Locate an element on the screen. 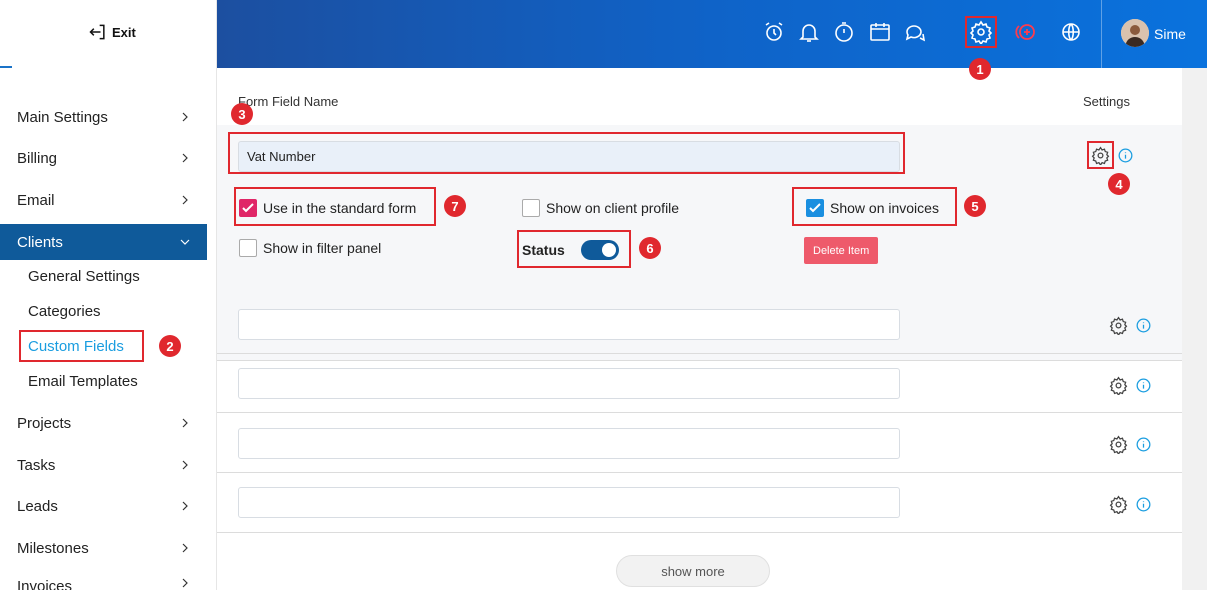  sidebar-subitem-categories: Categories is located at coordinates (64, 311).